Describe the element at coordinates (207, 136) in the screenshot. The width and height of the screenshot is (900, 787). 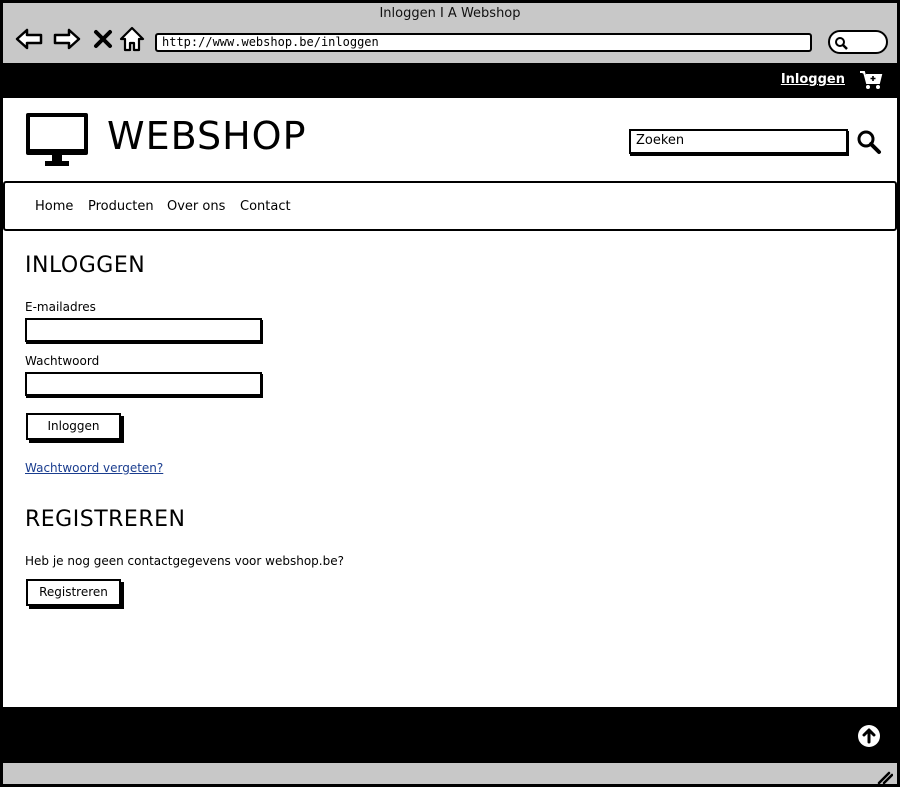
I see `logo-text: WEBSHOP` at that location.